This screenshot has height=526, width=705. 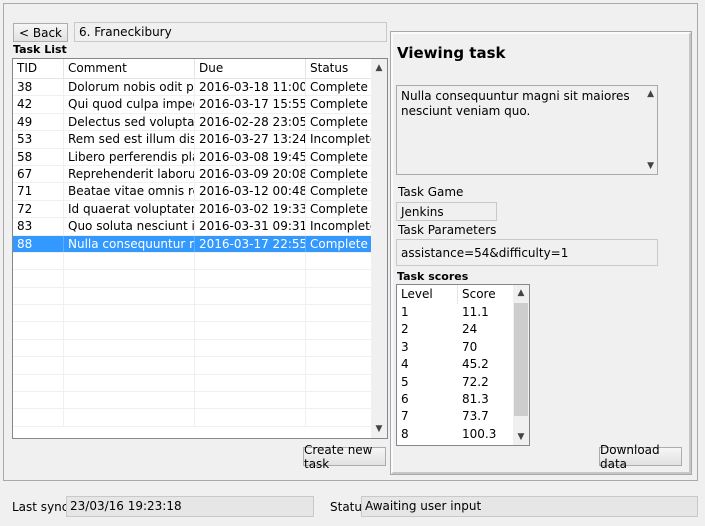 I want to click on task-game-field: Jenkins, so click(x=446, y=211).